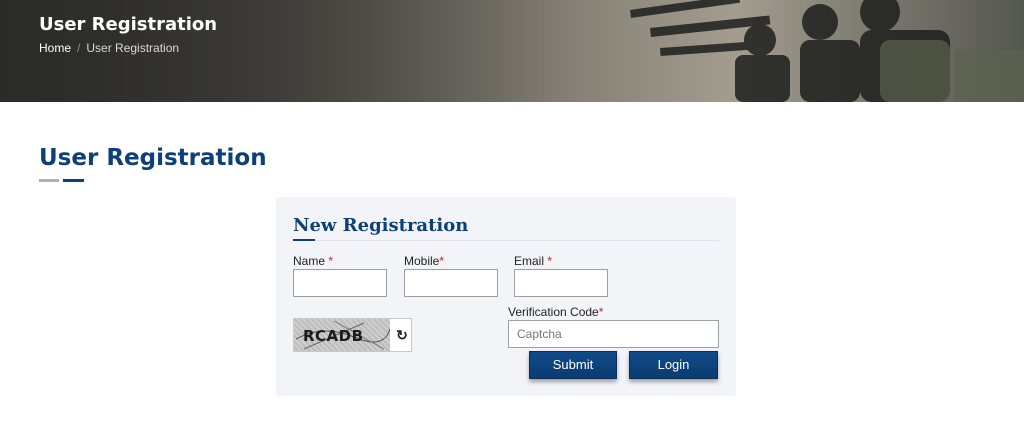 The width and height of the screenshot is (1024, 439). What do you see at coordinates (402, 335) in the screenshot?
I see `refresh-icon: ↻` at bounding box center [402, 335].